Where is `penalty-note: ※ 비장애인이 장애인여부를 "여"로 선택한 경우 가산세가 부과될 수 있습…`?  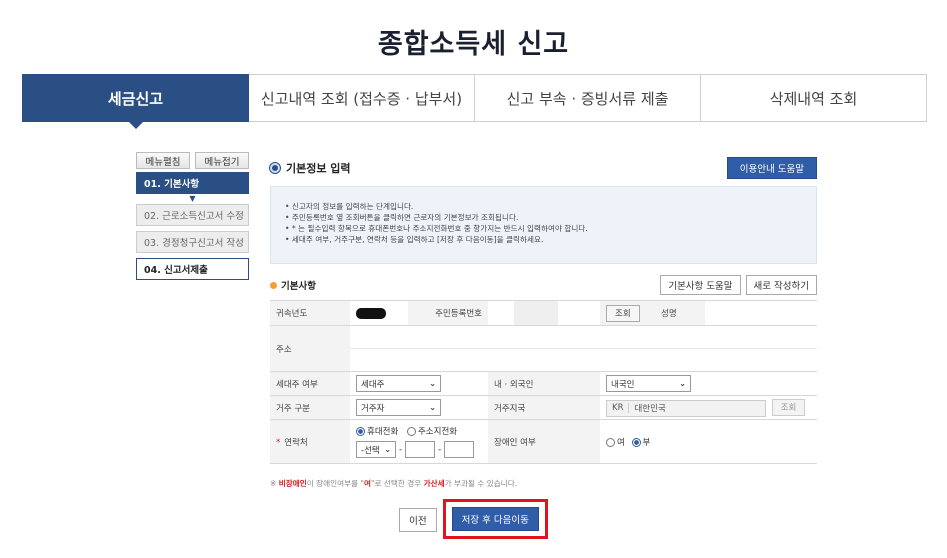
penalty-note: ※ 비장애인이 장애인여부를 "여"로 선택한 경우 가산세가 부과될 수 있습… is located at coordinates (394, 483).